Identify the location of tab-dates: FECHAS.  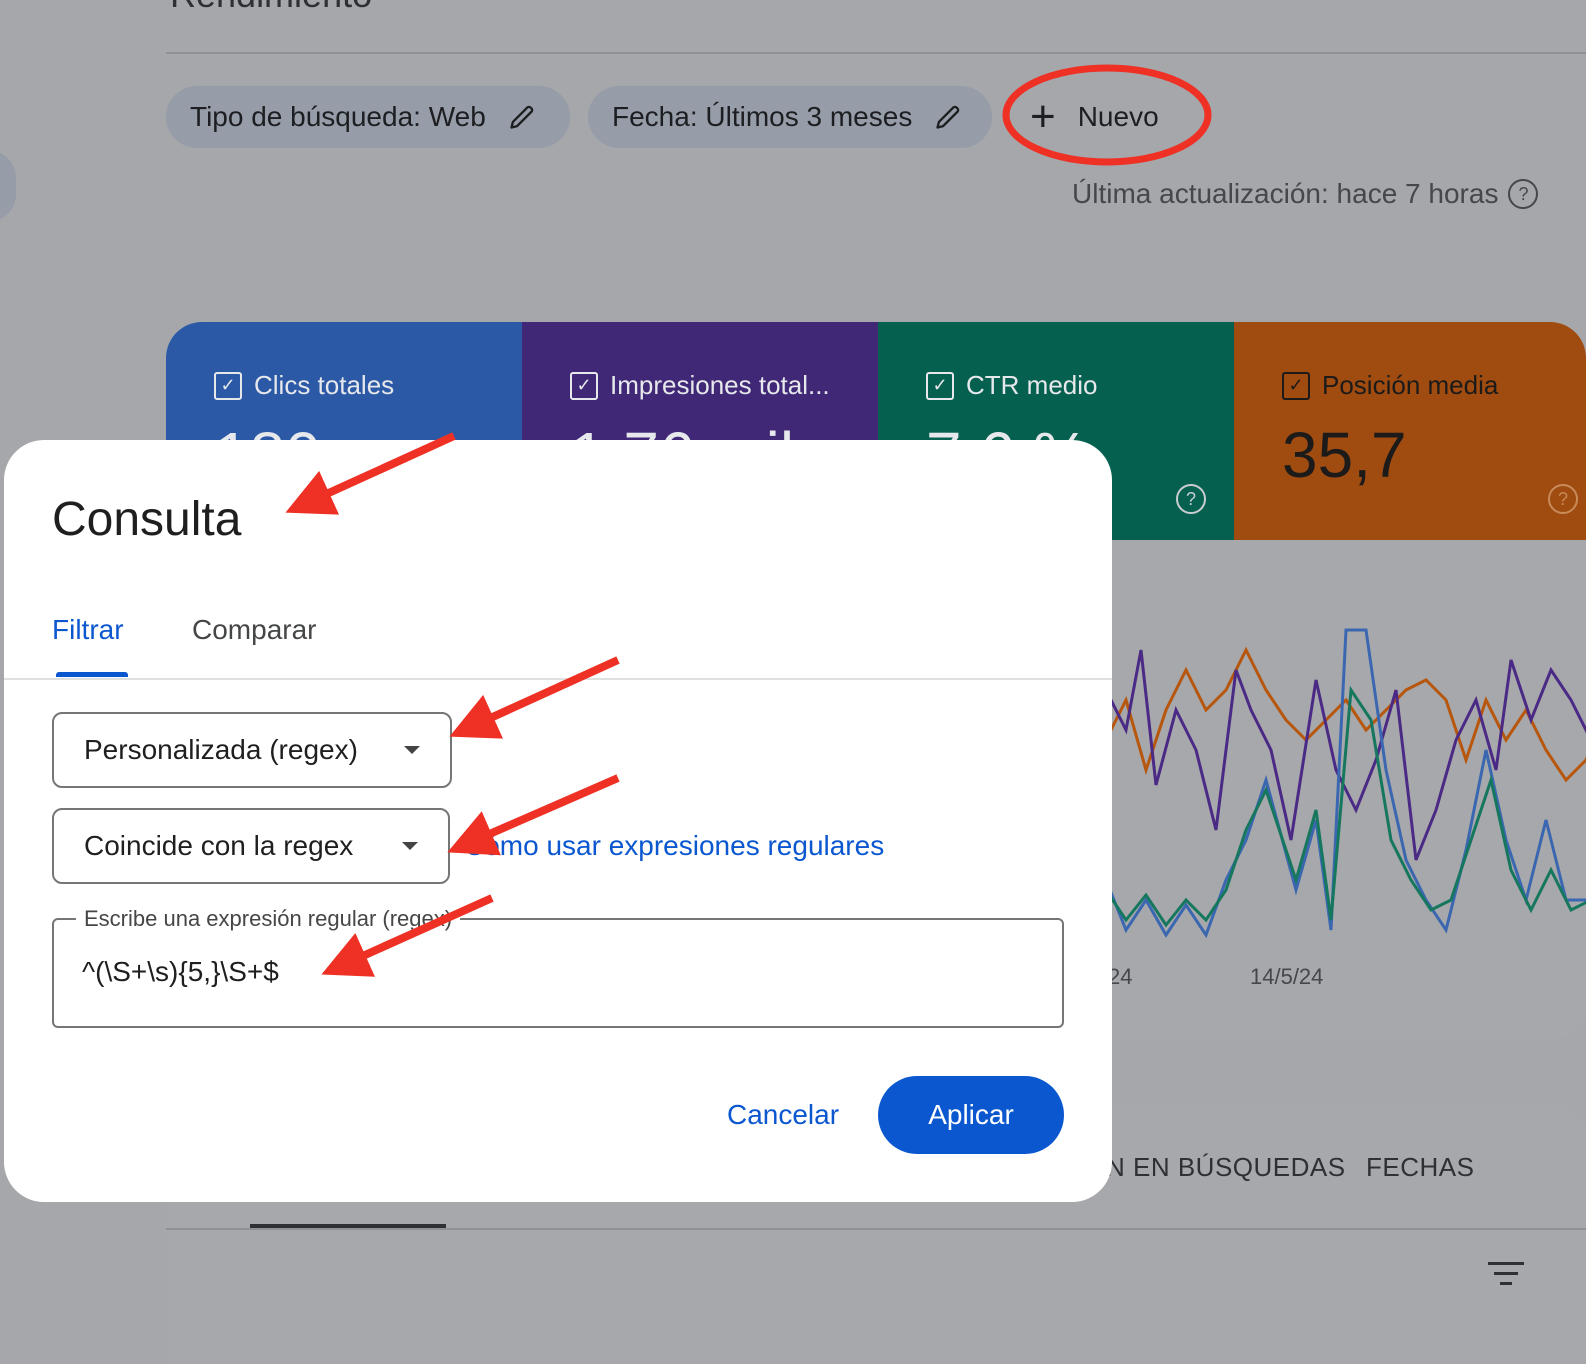
(1420, 1167).